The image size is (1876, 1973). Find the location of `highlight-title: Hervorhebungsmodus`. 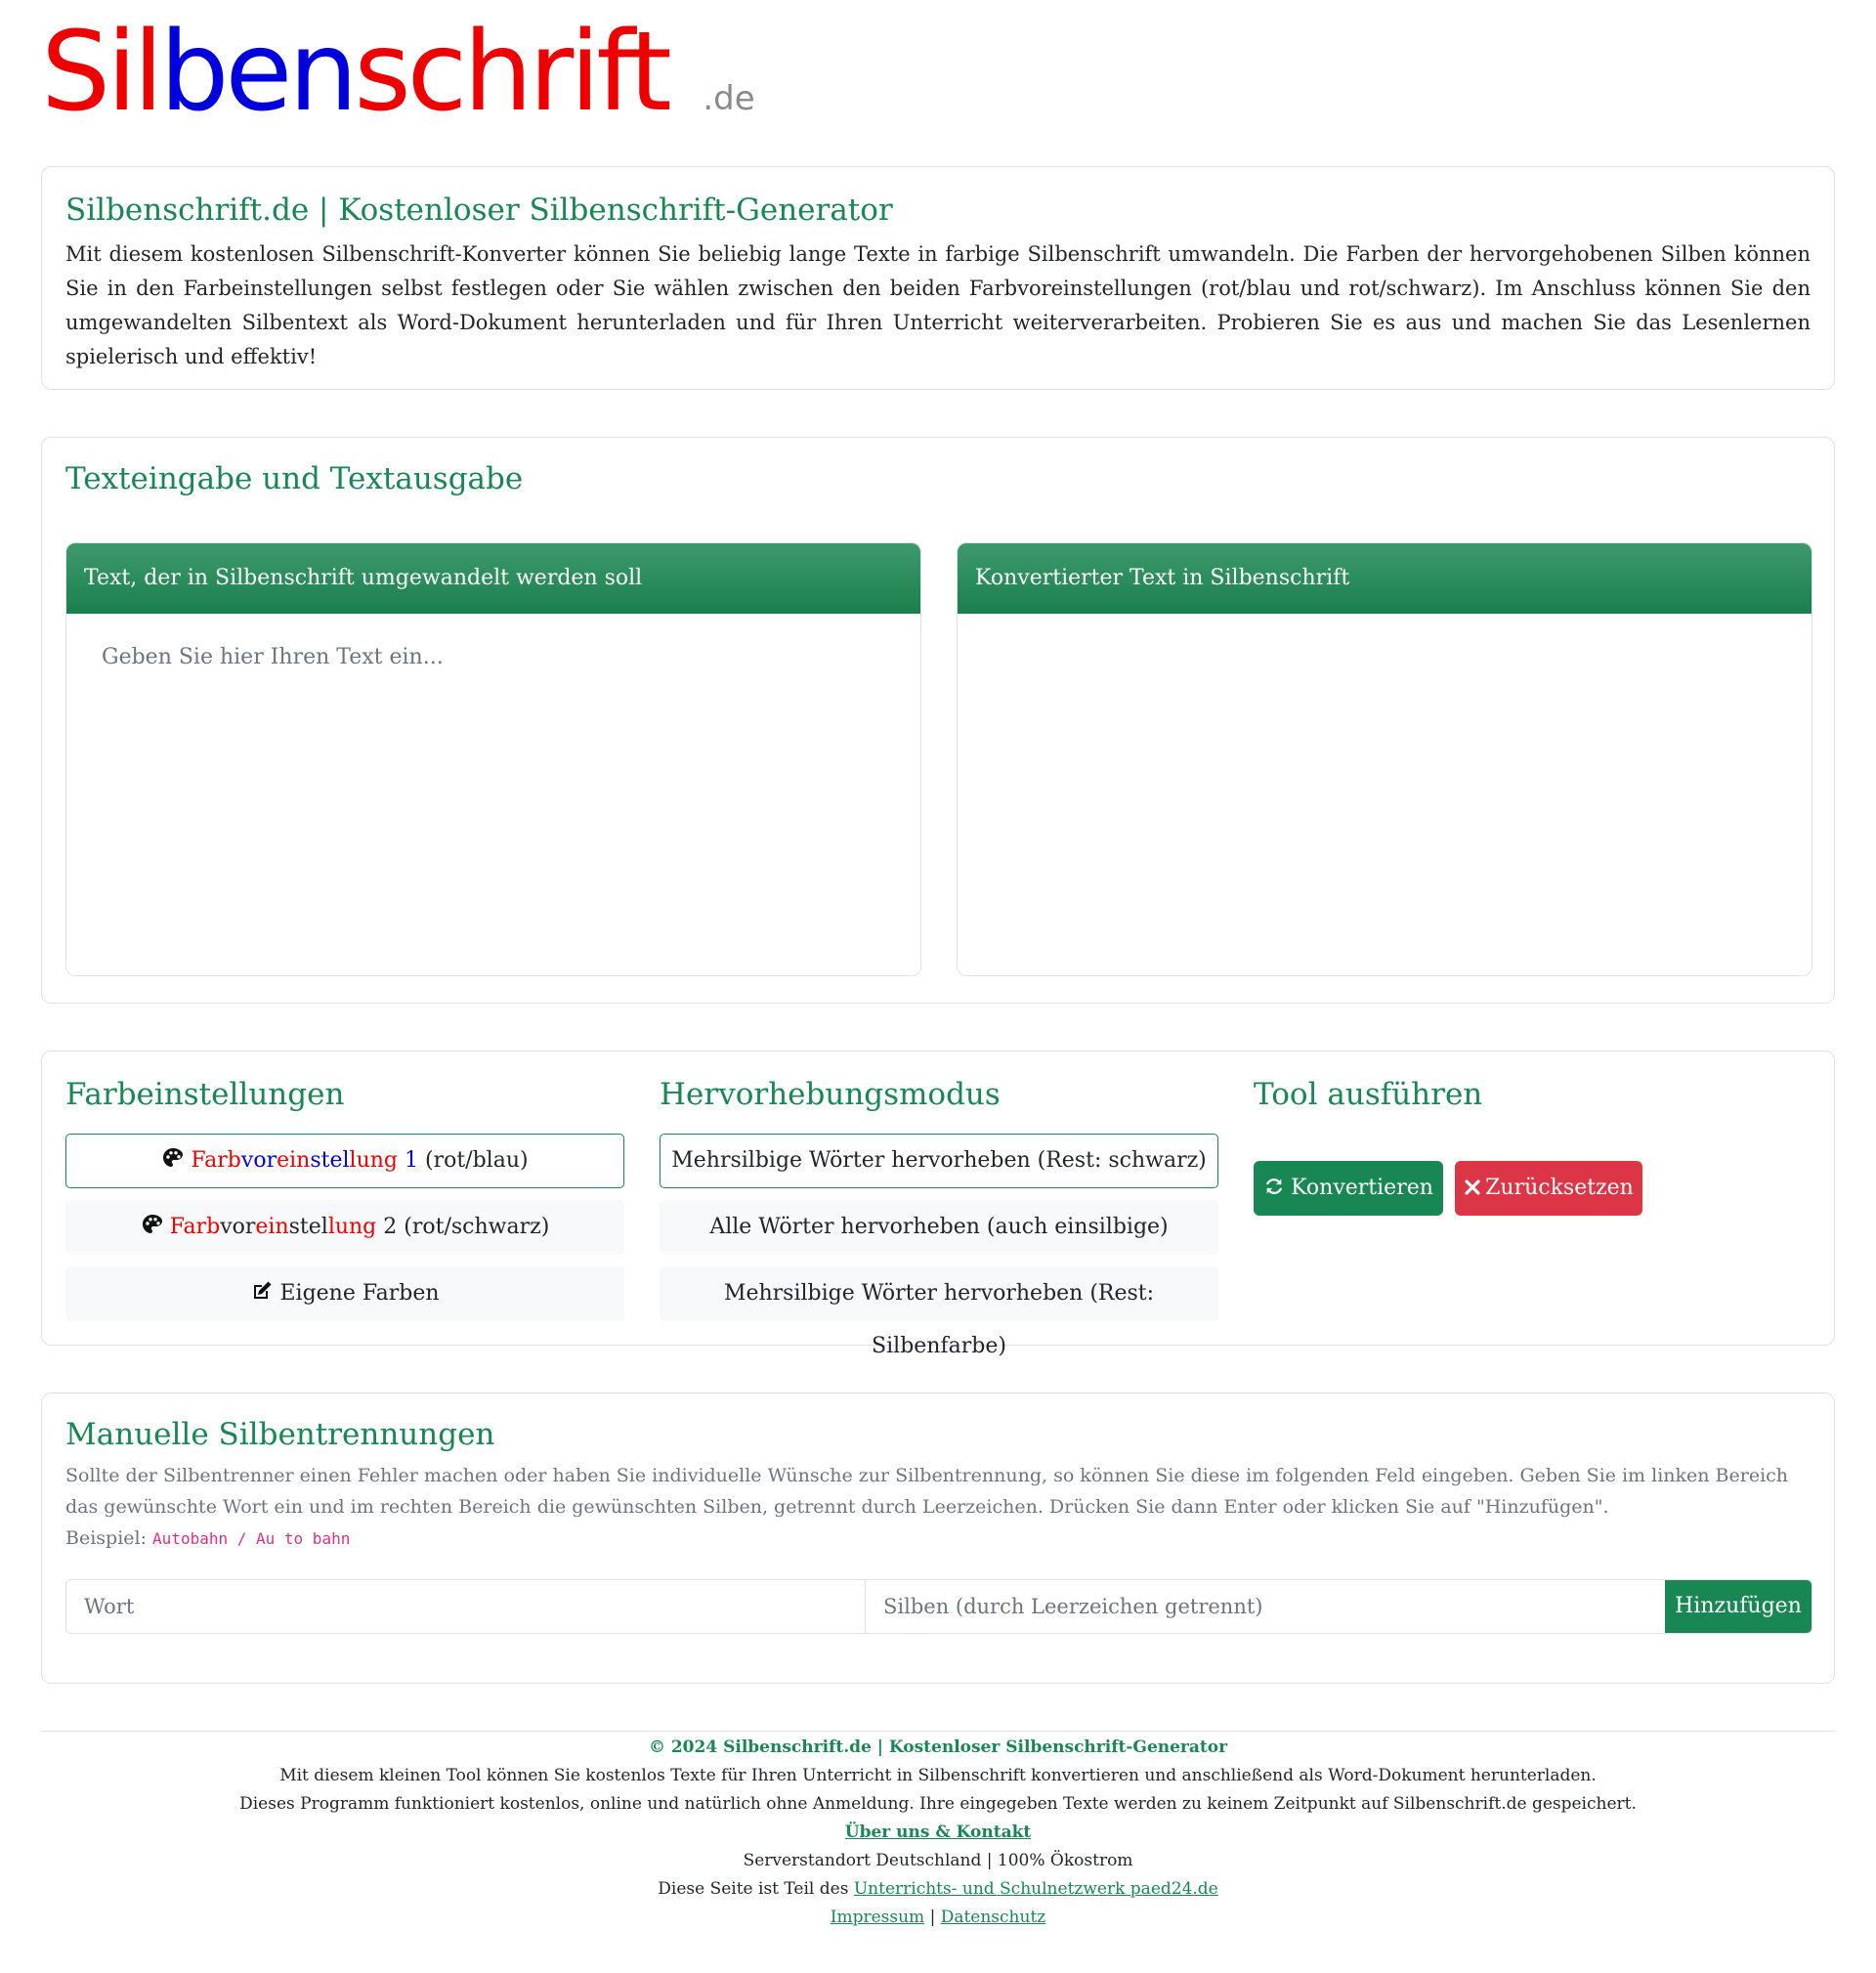

highlight-title: Hervorhebungsmodus is located at coordinates (830, 1095).